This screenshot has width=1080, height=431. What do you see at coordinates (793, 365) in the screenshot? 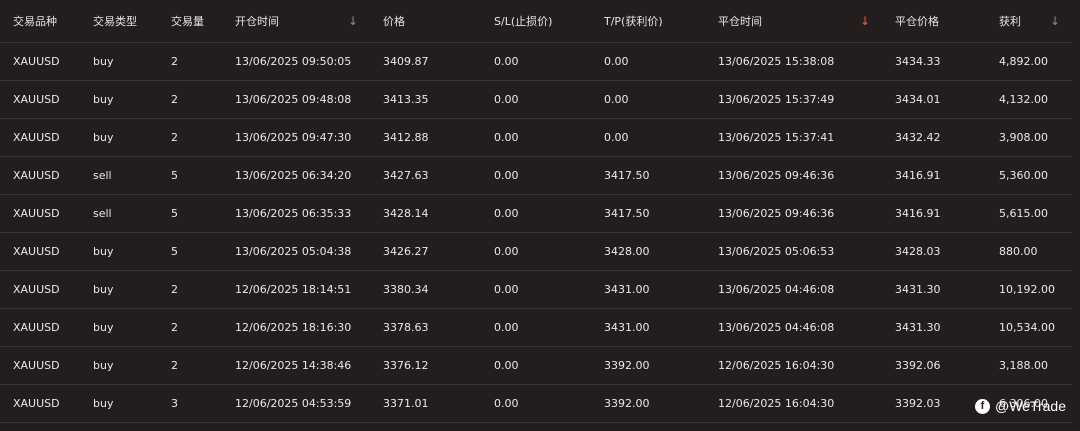
I see `cell-close-time: 12/06/2025 16:04:30` at bounding box center [793, 365].